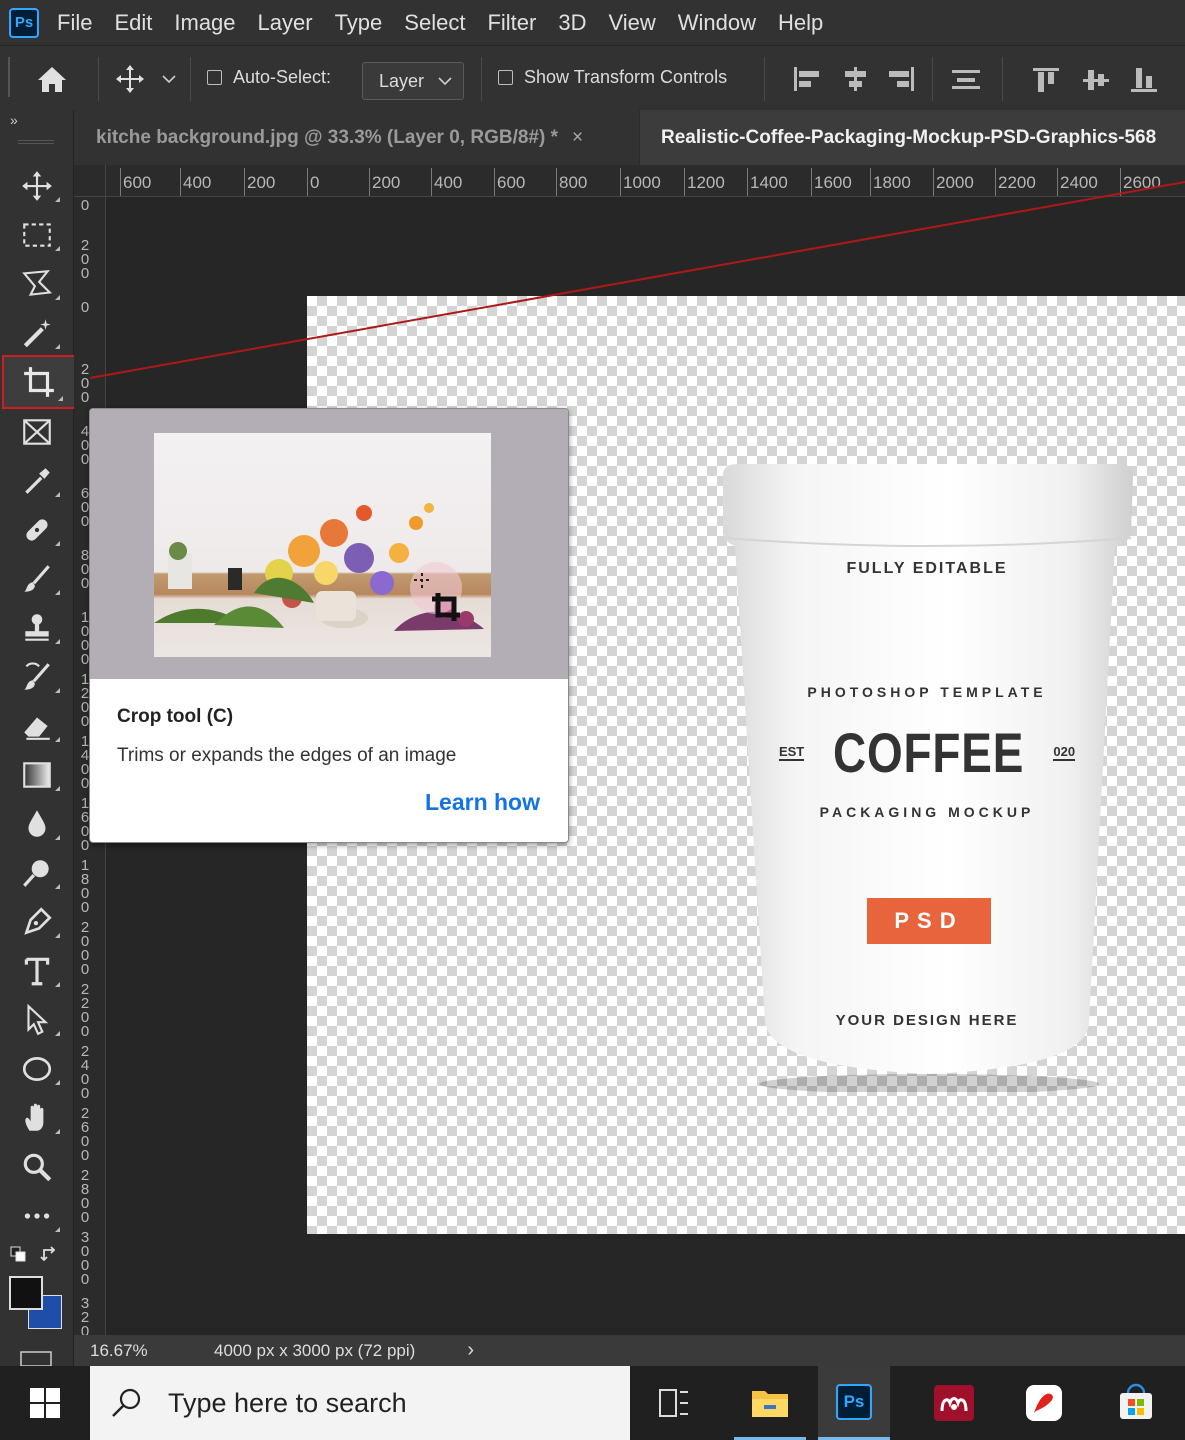 This screenshot has height=1440, width=1185. Describe the element at coordinates (1046, 80) in the screenshot. I see `align-top-icon` at that location.